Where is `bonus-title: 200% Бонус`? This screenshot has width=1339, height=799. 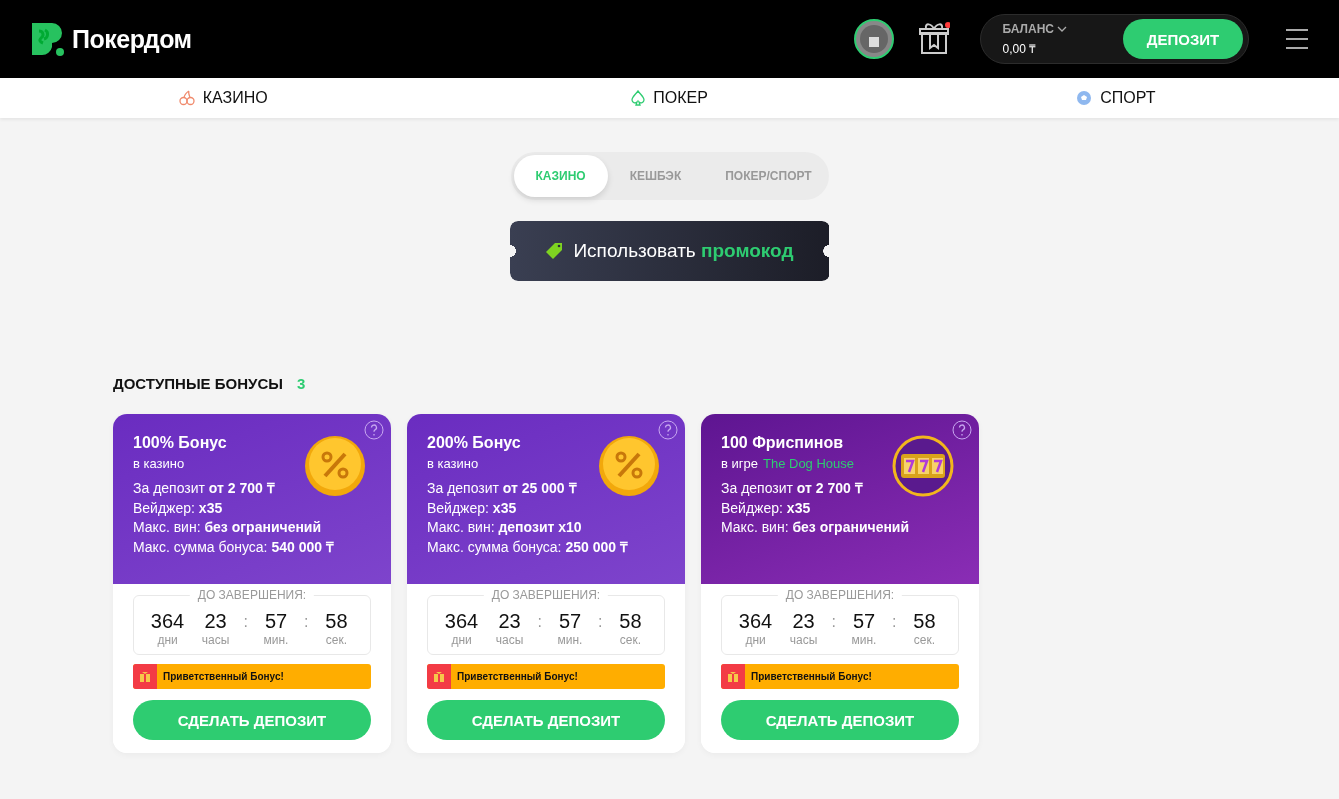
bonus-title: 200% Бонус is located at coordinates (474, 443).